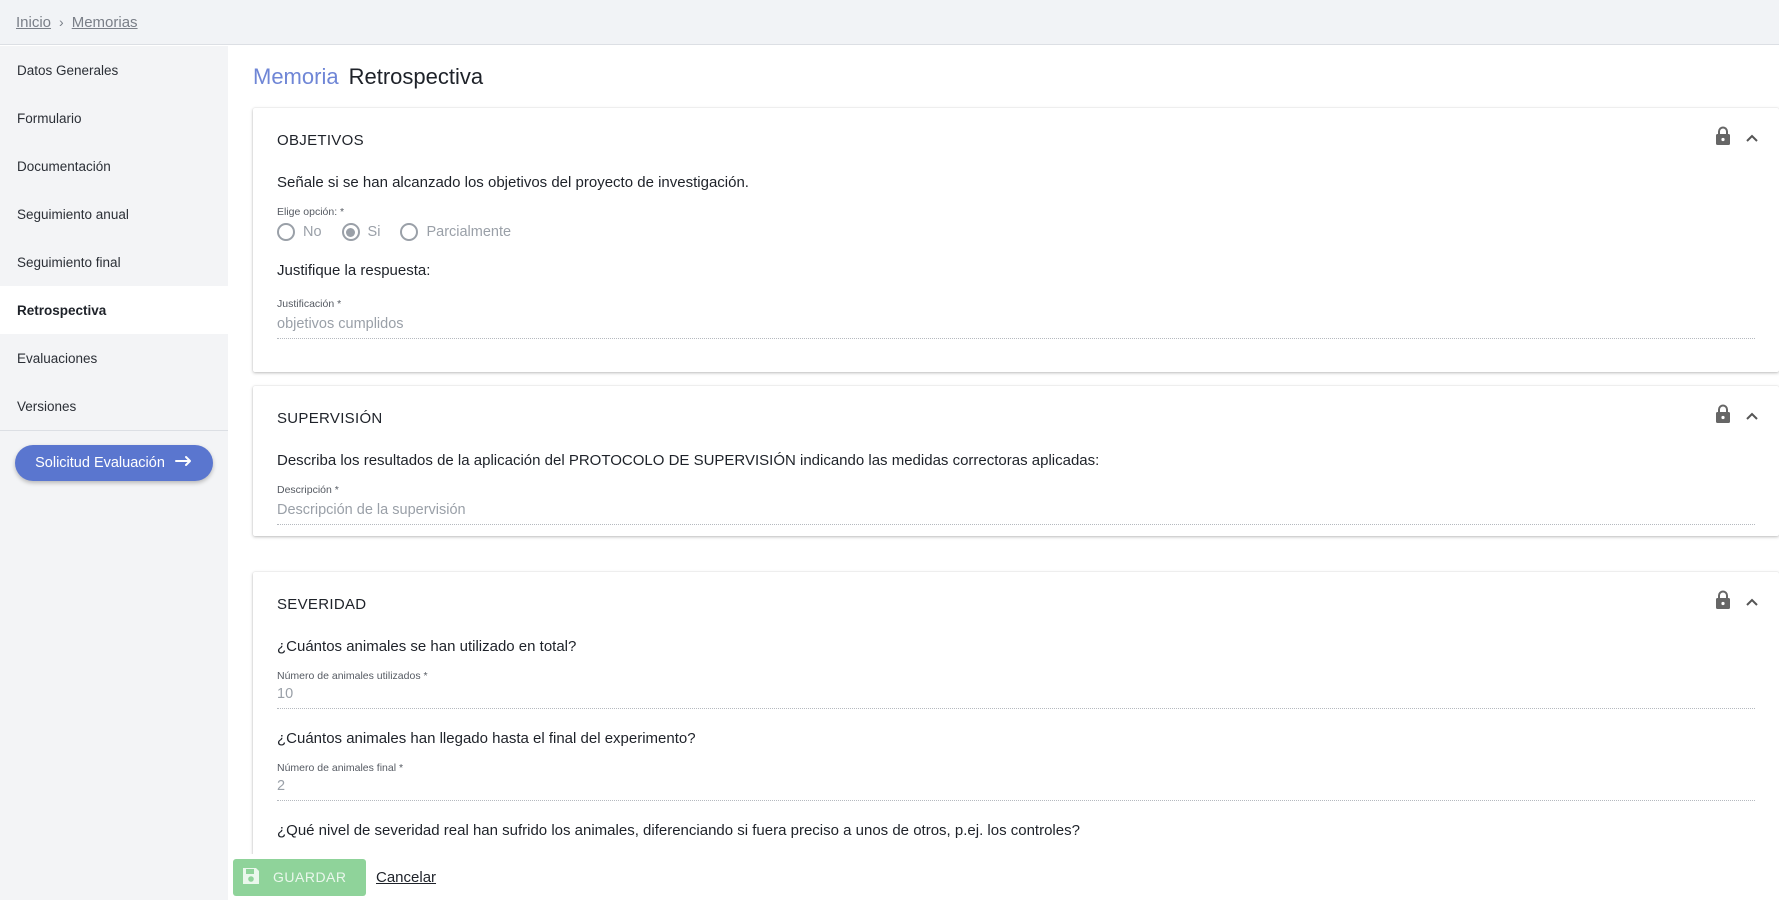 This screenshot has width=1779, height=900. I want to click on descripcion-field: Descripción de la supervisión, so click(1016, 513).